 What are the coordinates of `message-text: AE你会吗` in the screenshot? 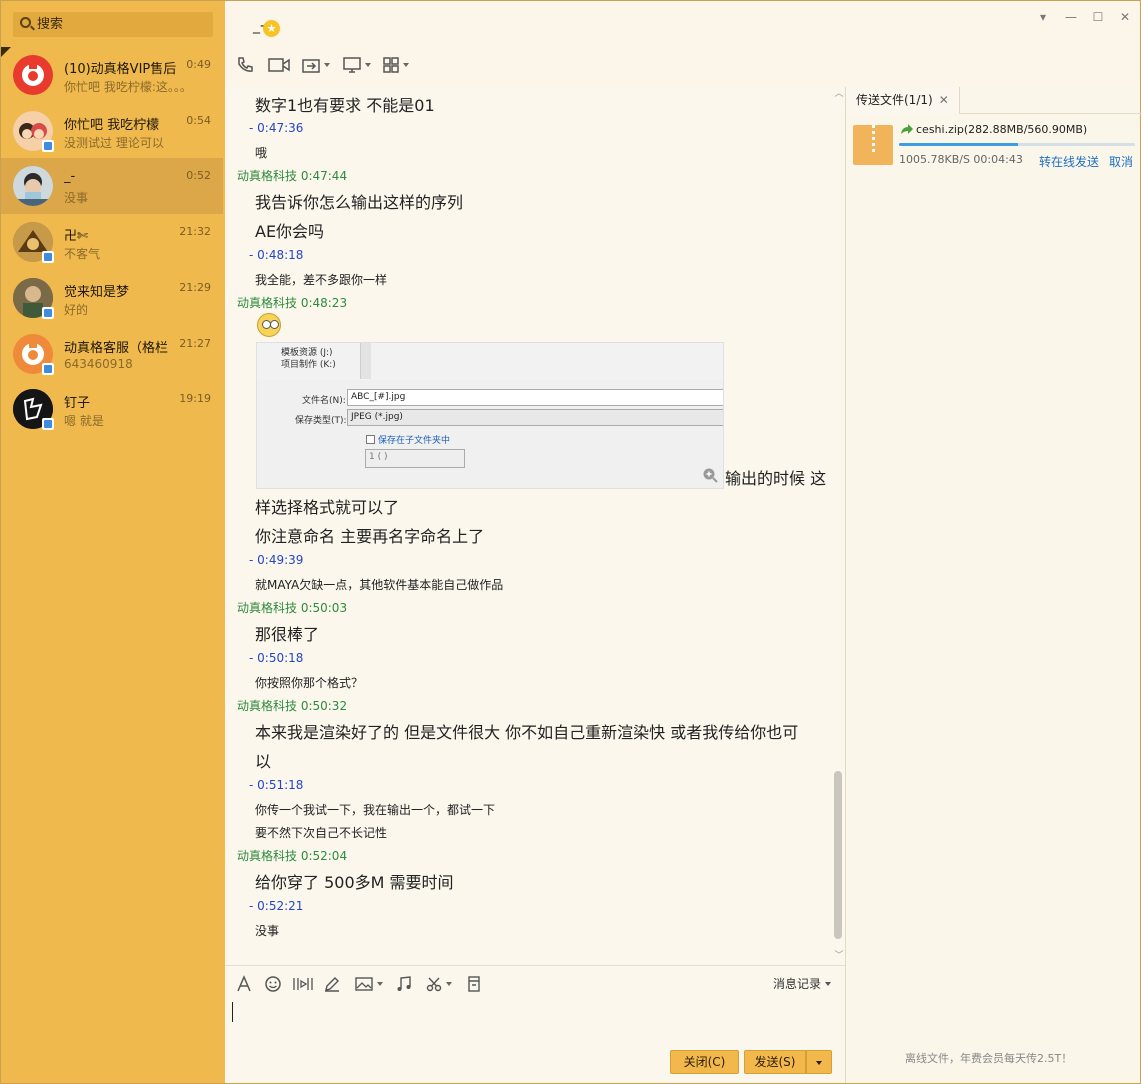 It's located at (290, 231).